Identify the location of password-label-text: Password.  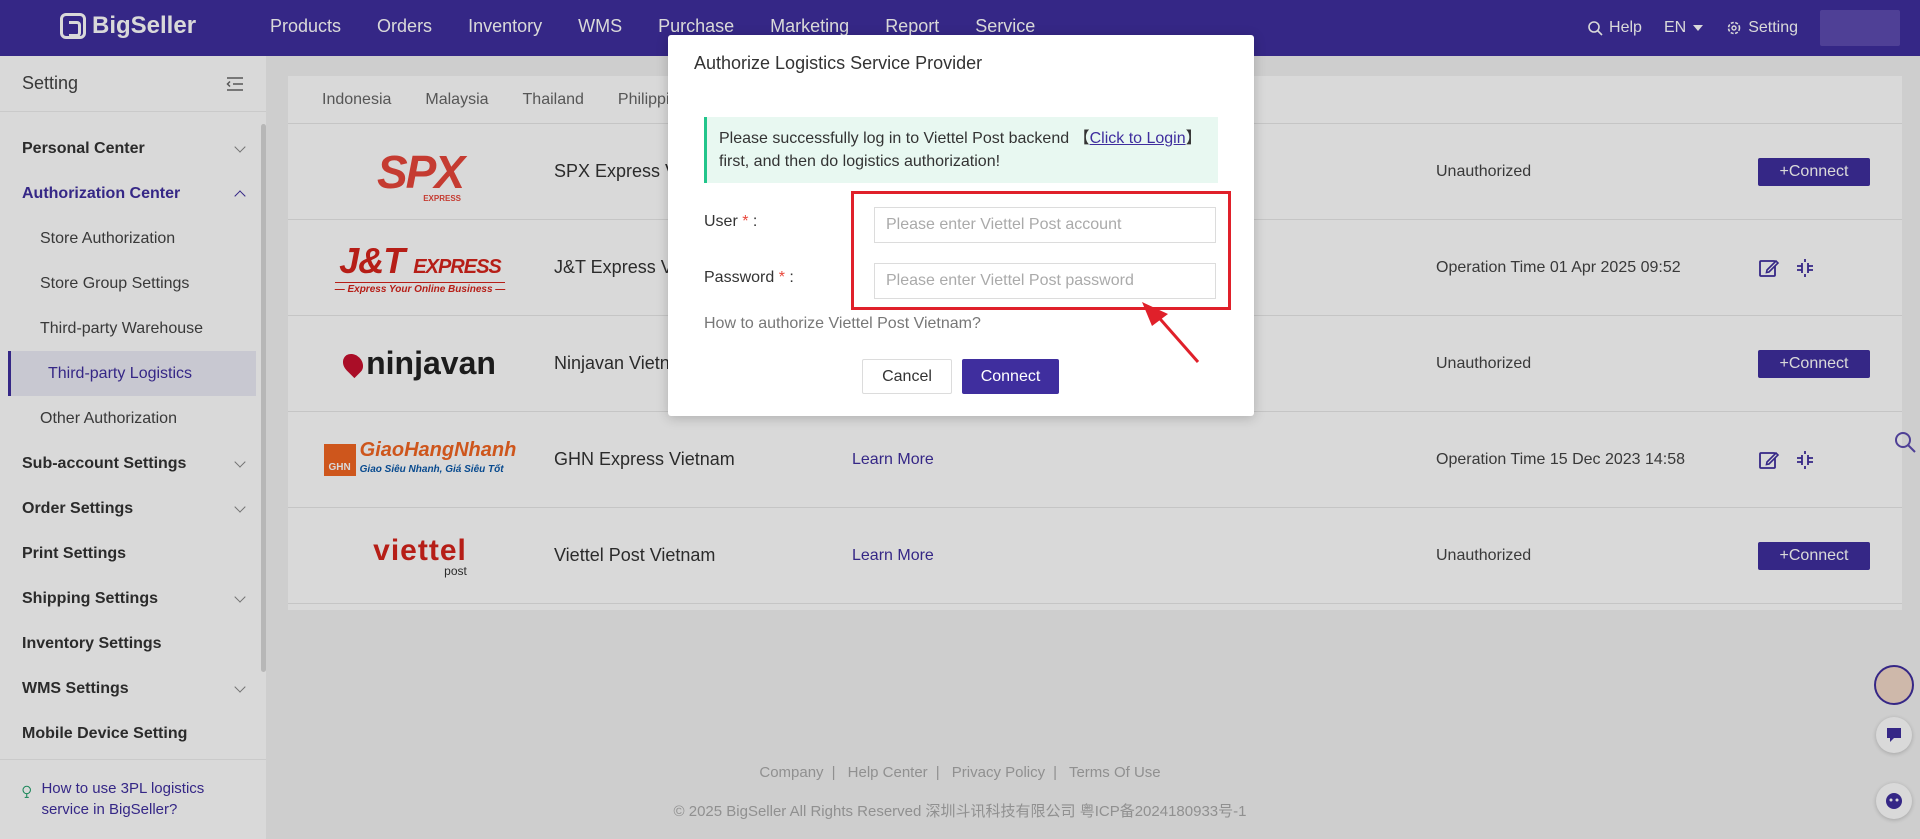
(739, 277).